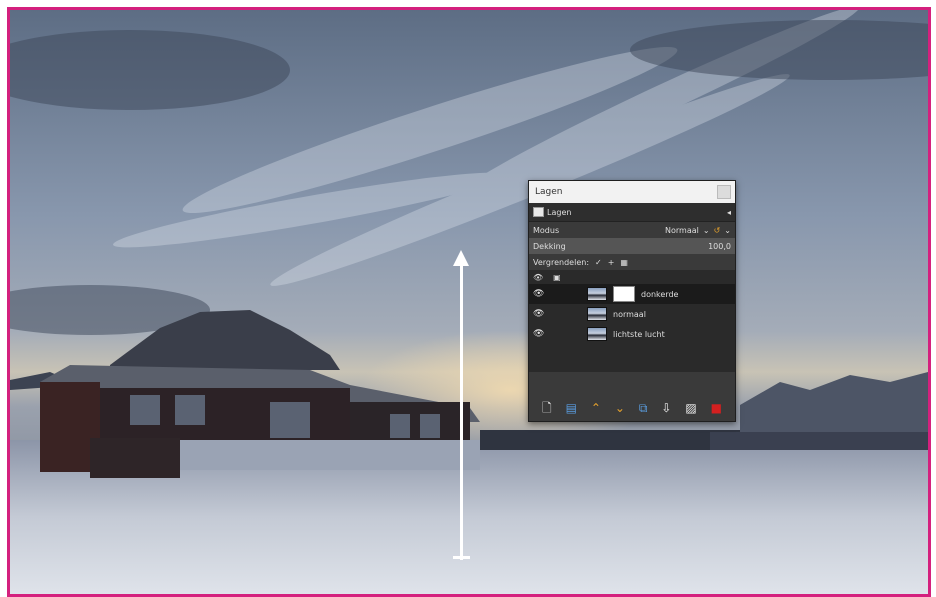  I want to click on layer-row: 👁 donkerde, so click(632, 294).